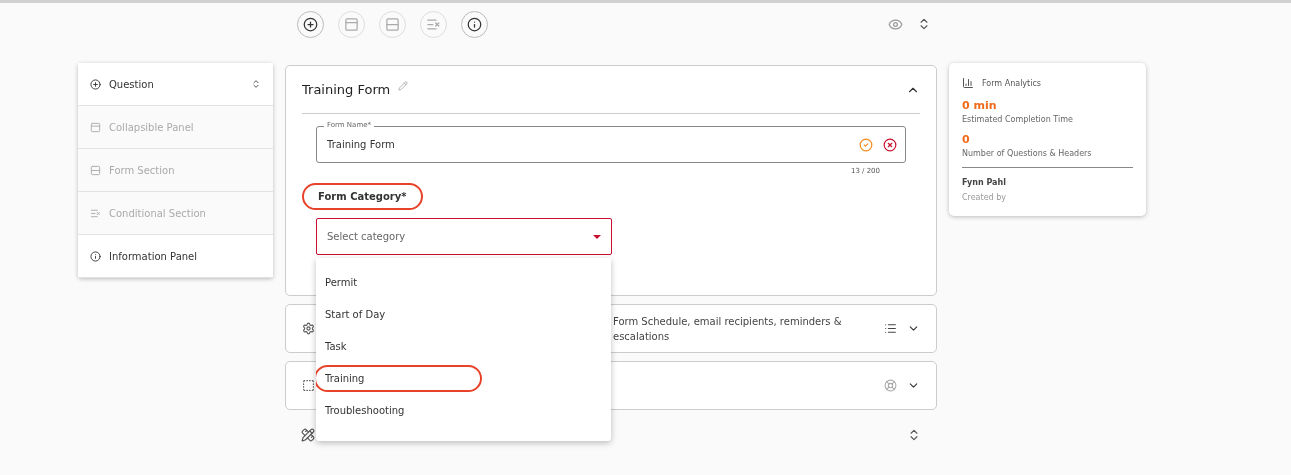 This screenshot has height=475, width=1291. Describe the element at coordinates (984, 182) in the screenshot. I see `author-name: Fynn Pahl` at that location.